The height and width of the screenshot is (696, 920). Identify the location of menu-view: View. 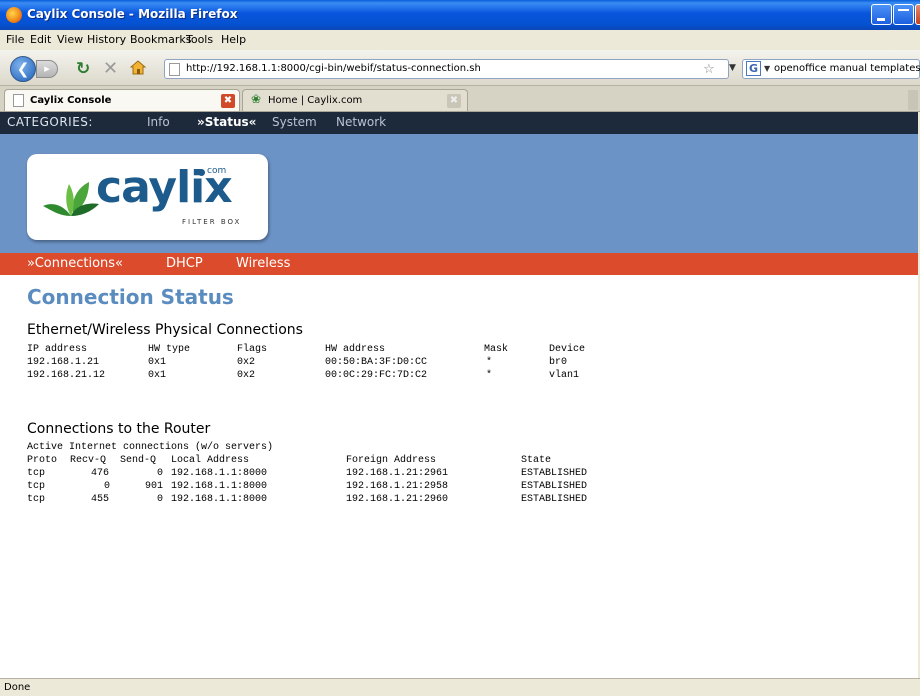
(70, 39).